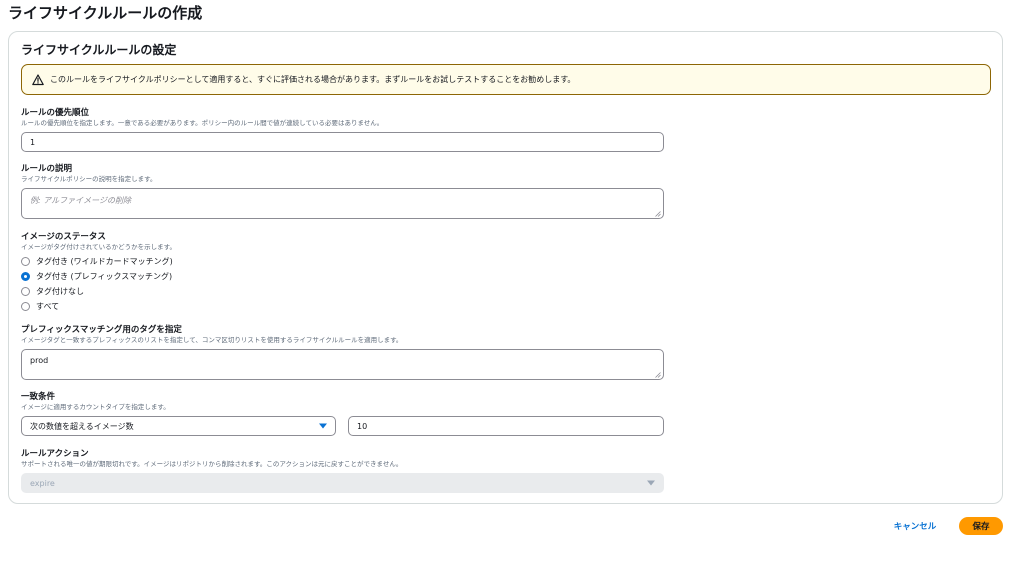 The image size is (1024, 567). Describe the element at coordinates (82, 426) in the screenshot. I see `count-type-selected-value: 次の数値を超えるイメージ数` at that location.